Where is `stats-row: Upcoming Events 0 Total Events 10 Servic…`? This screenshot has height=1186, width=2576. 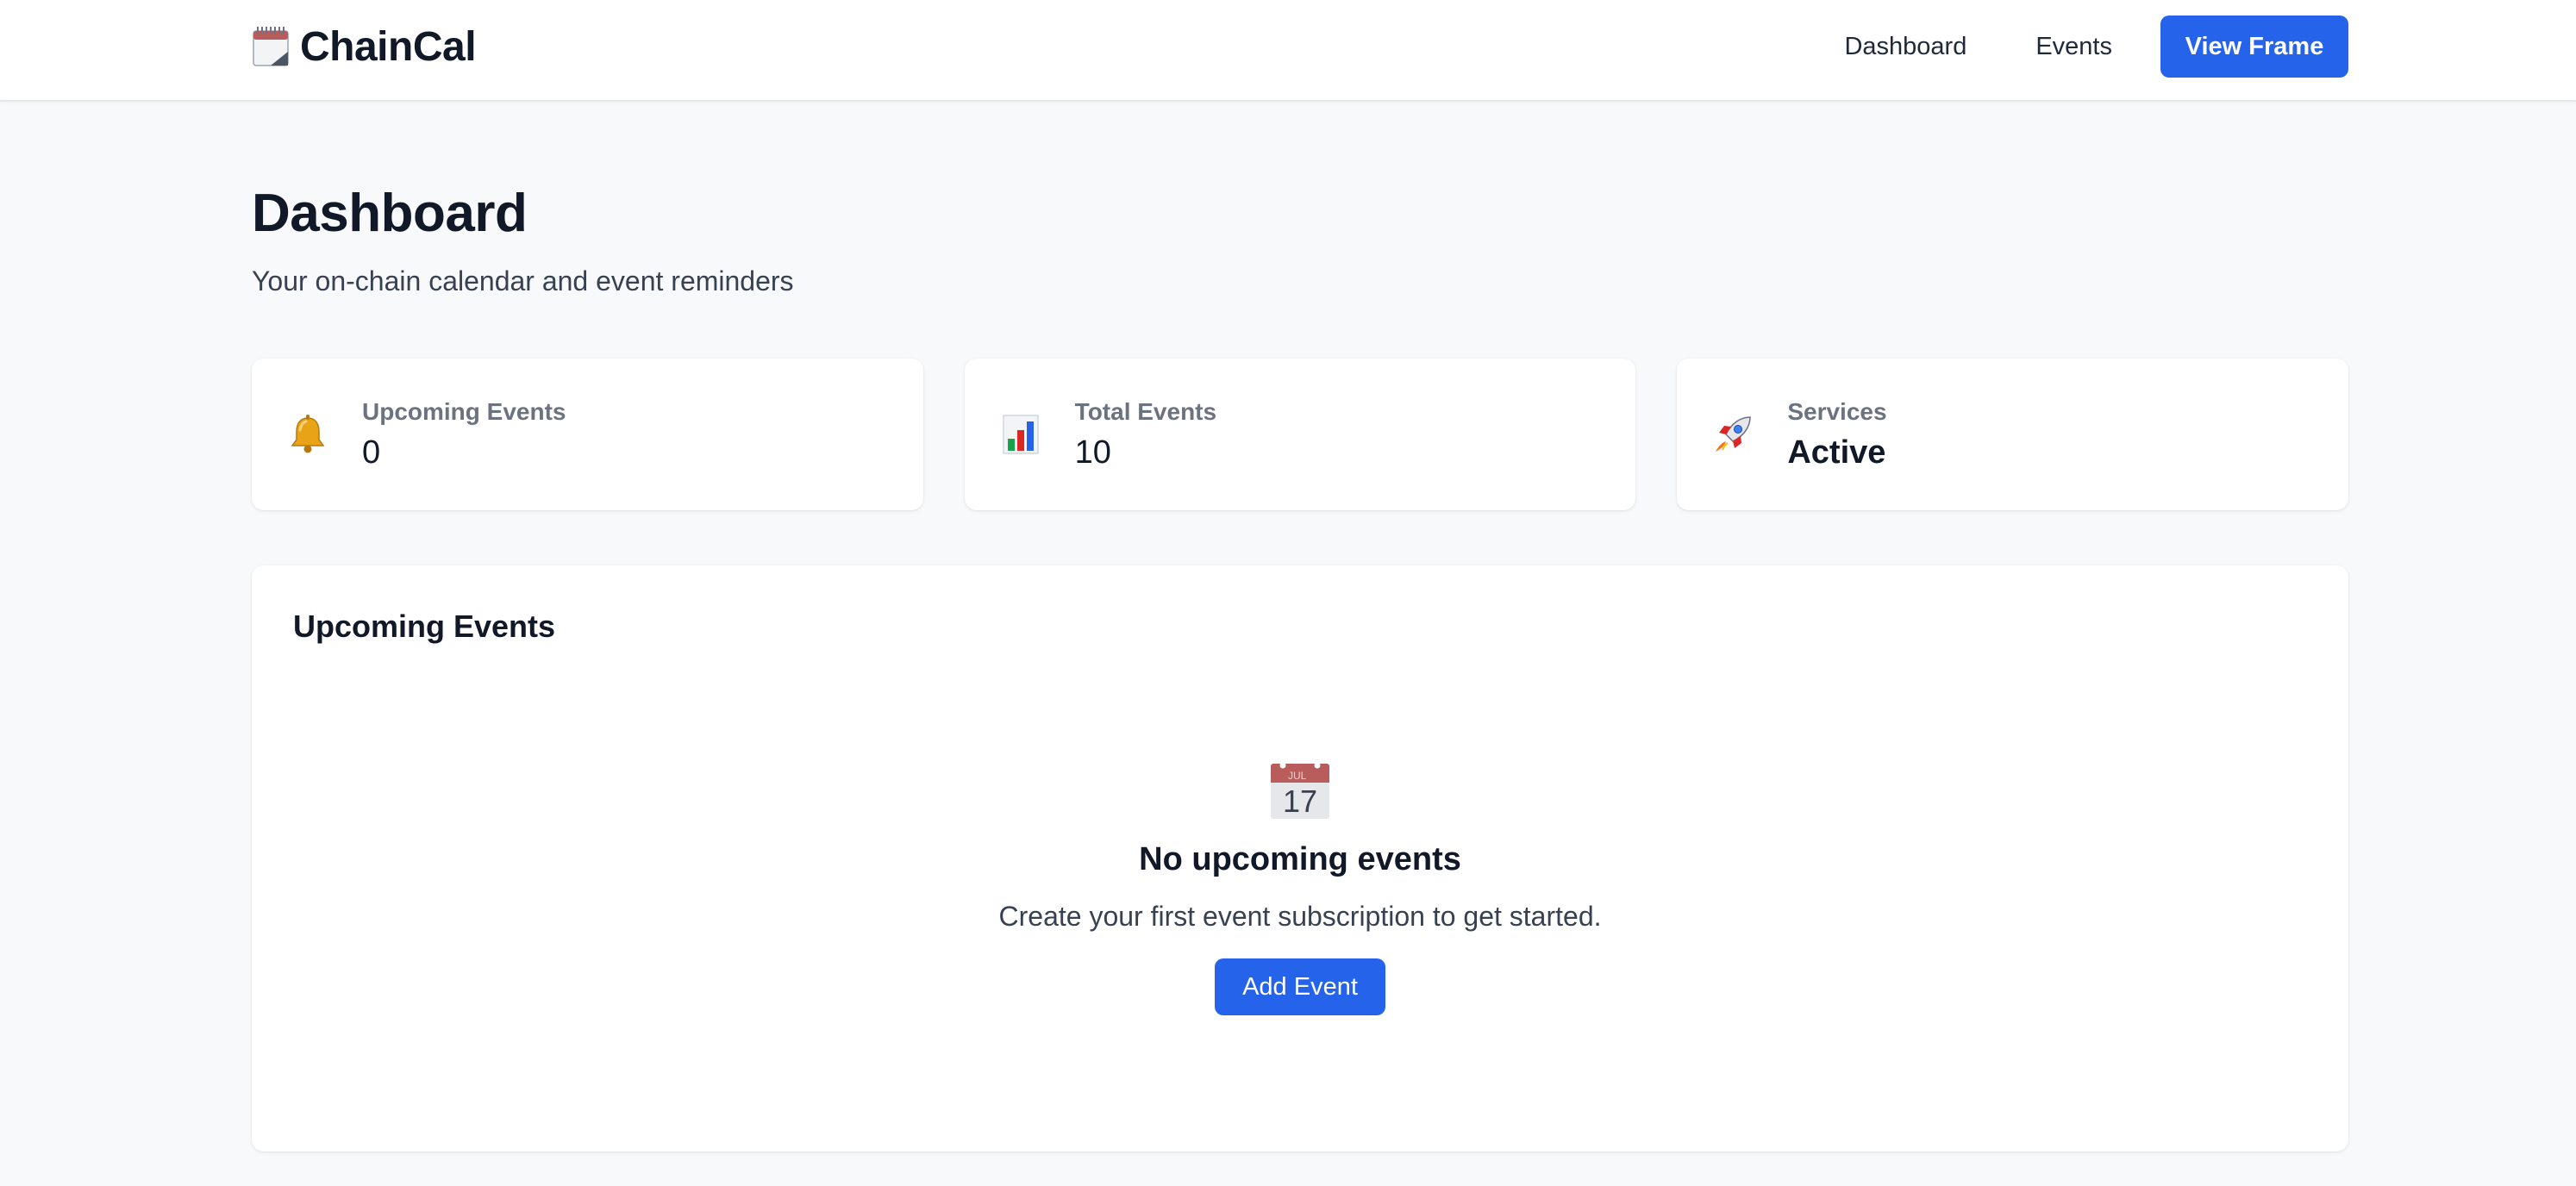
stats-row: Upcoming Events 0 Total Events 10 Servic… is located at coordinates (1300, 434).